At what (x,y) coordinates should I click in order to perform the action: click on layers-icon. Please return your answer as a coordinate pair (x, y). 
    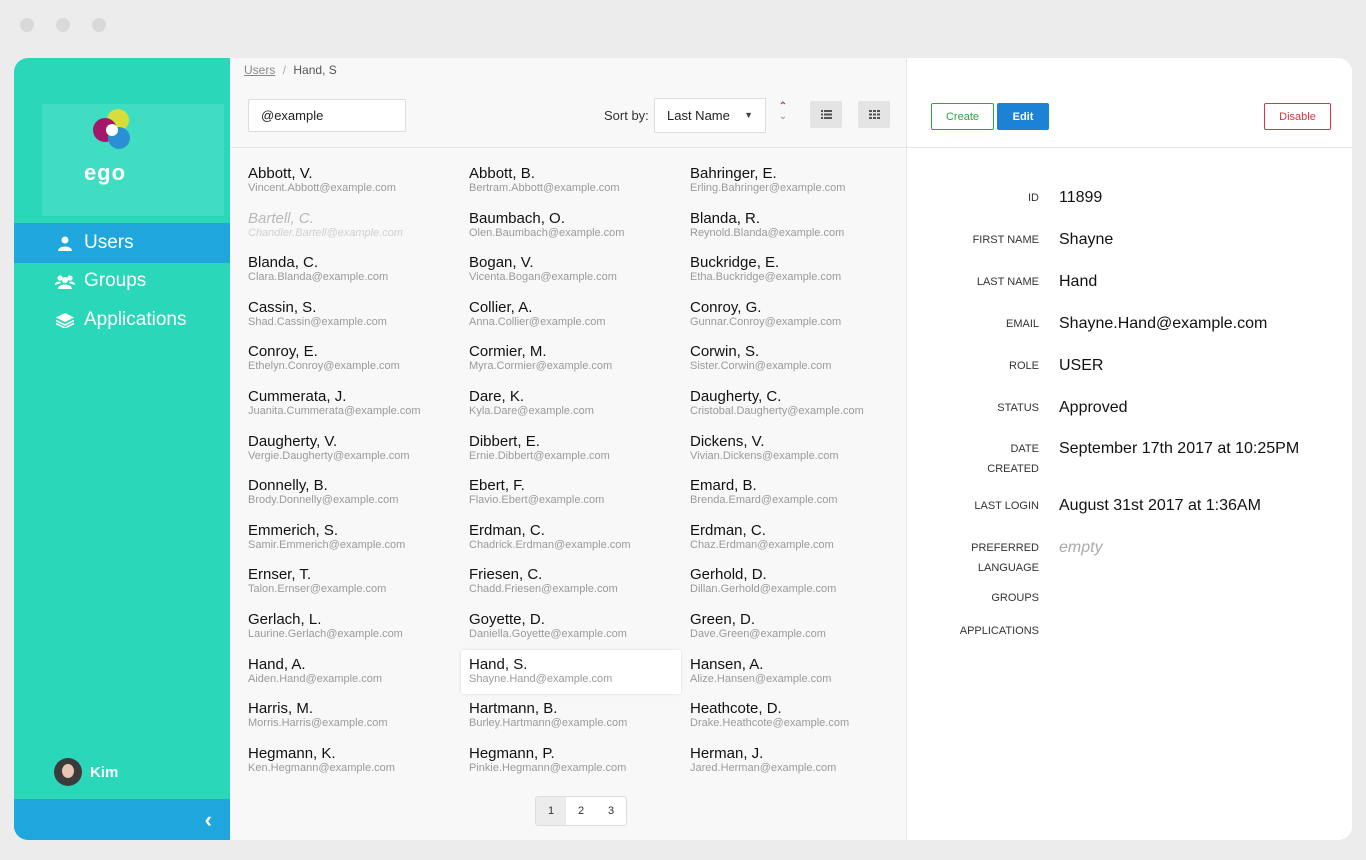
    Looking at the image, I should click on (65, 320).